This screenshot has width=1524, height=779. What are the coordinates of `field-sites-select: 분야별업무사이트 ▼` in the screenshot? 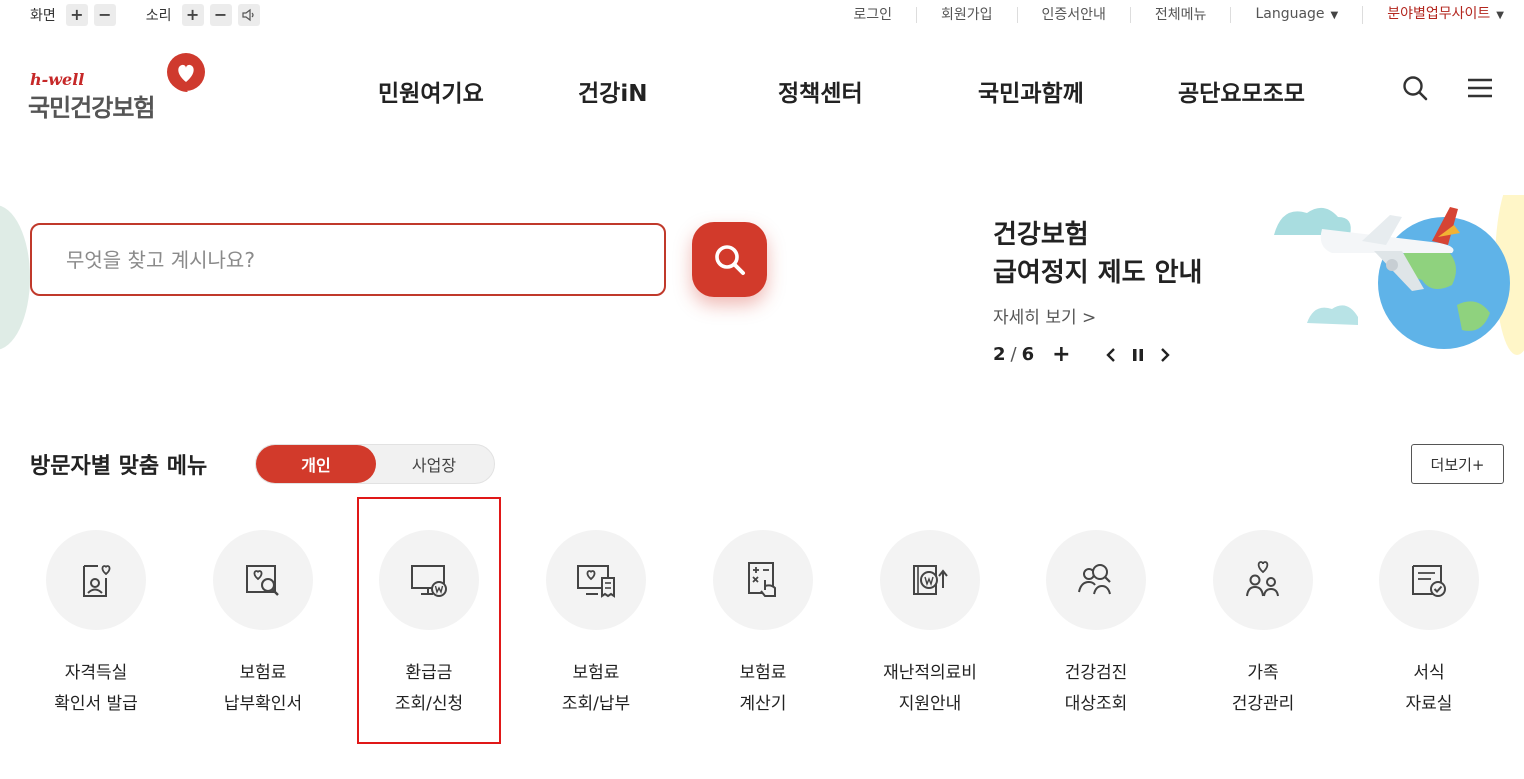 It's located at (1433, 15).